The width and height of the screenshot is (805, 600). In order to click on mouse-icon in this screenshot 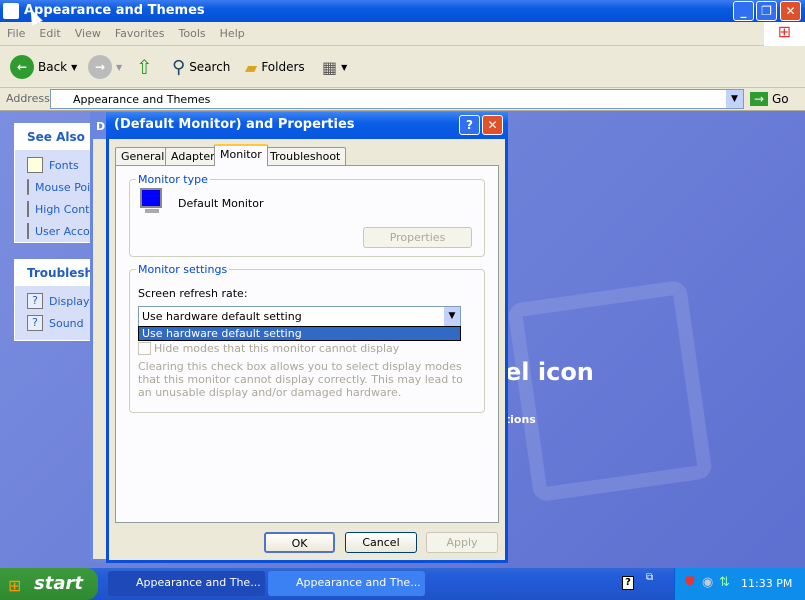, I will do `click(28, 187)`.